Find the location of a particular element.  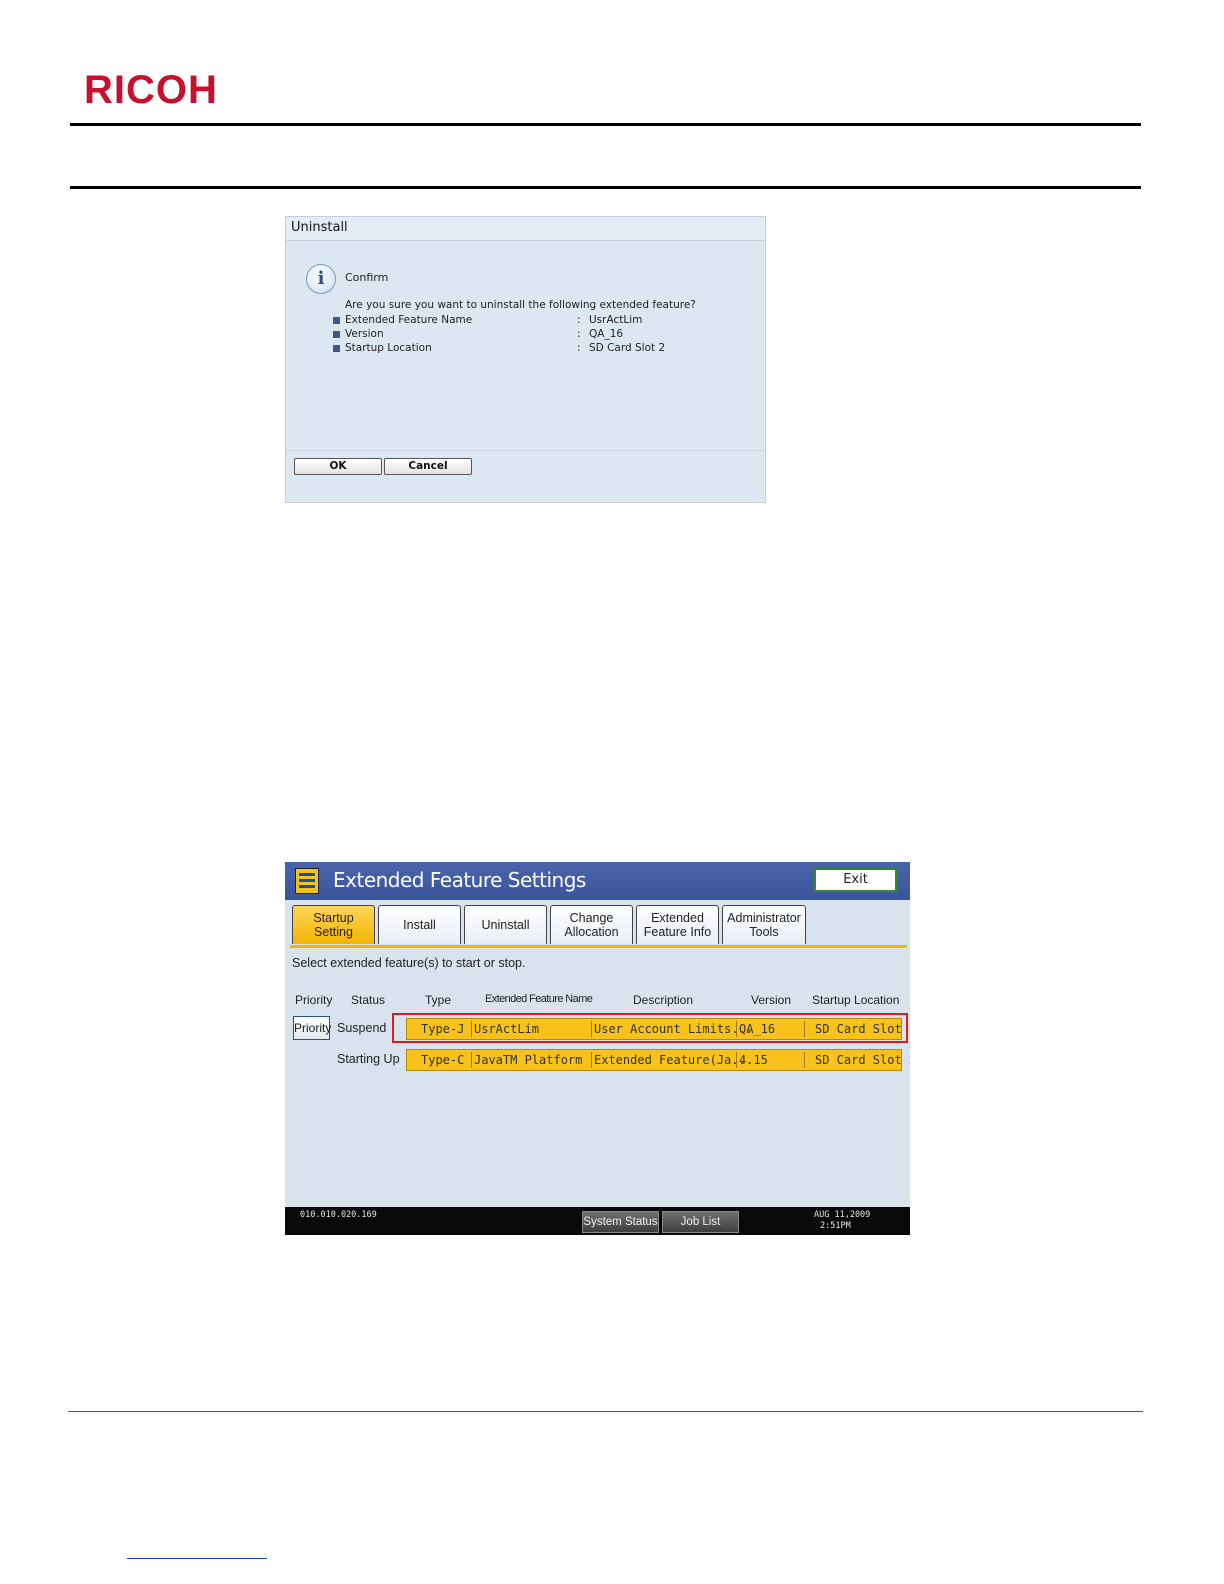

column-header-name: Extended Feature Name is located at coordinates (539, 999).